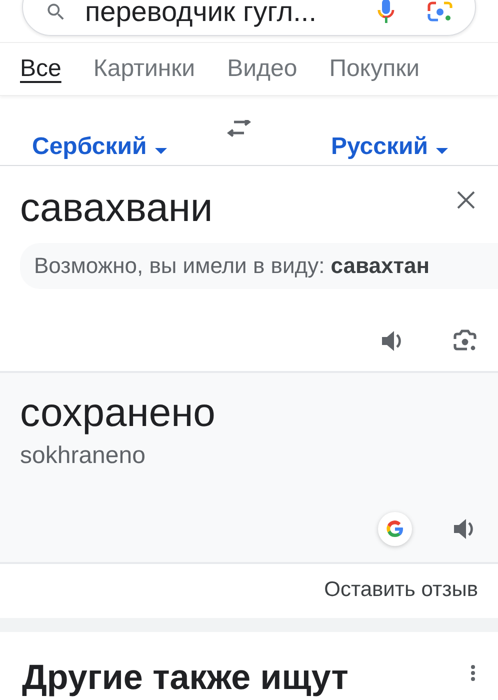 This screenshot has height=700, width=498. I want to click on suggestion-text: Возможно, вы имели в виду: савахтан, so click(232, 265).